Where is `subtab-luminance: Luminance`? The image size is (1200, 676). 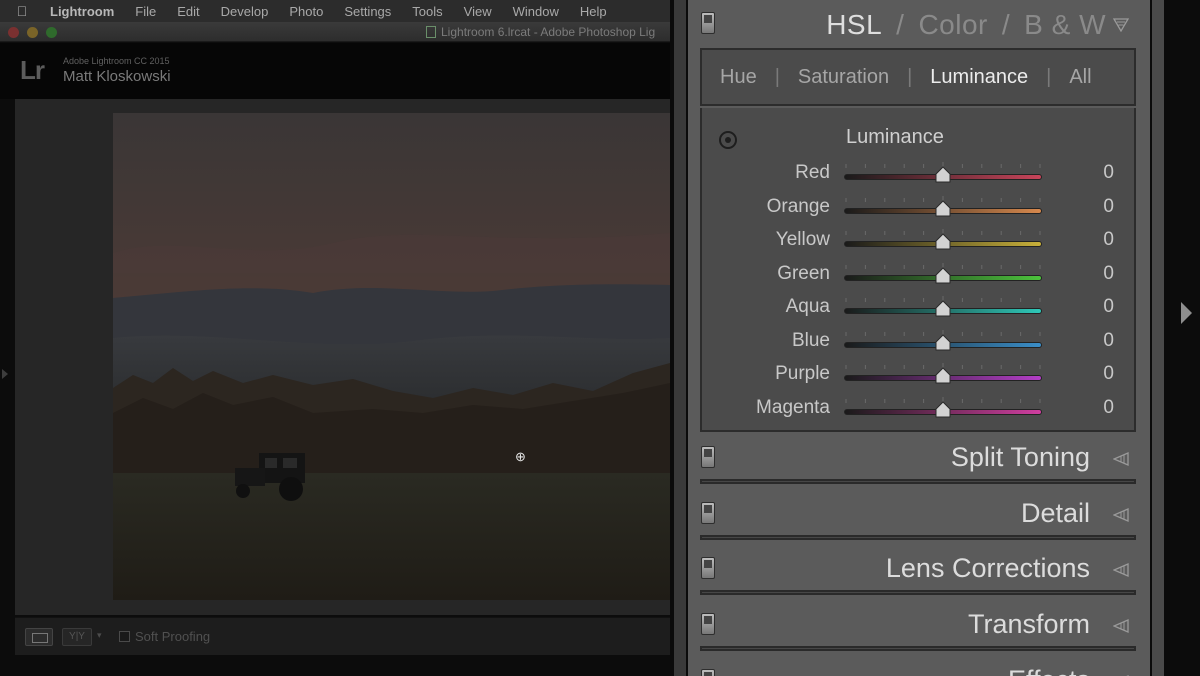 subtab-luminance: Luminance is located at coordinates (979, 77).